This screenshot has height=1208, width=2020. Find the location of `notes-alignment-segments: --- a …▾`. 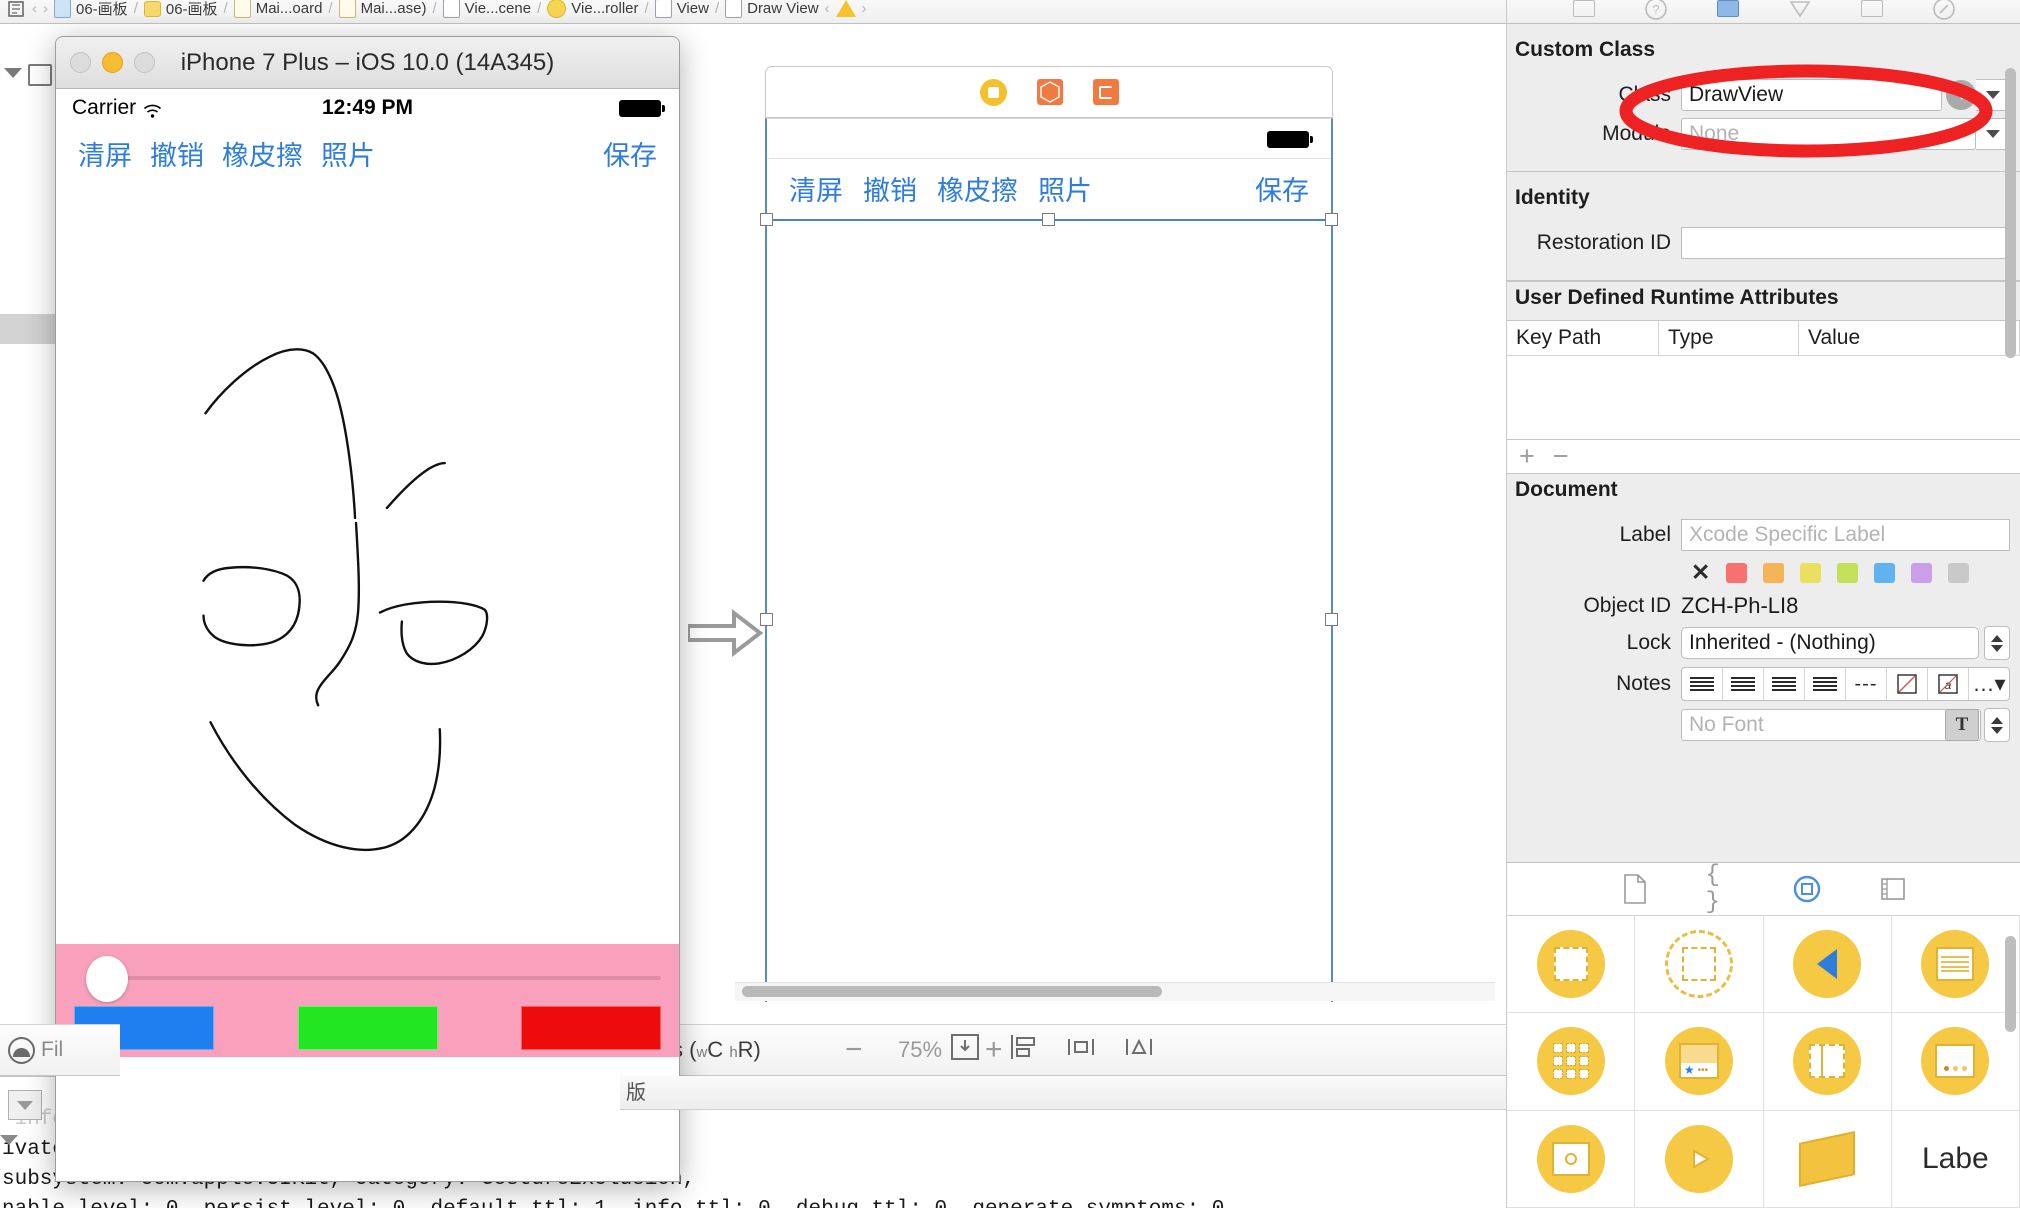

notes-alignment-segments: --- a …▾ is located at coordinates (1845, 684).